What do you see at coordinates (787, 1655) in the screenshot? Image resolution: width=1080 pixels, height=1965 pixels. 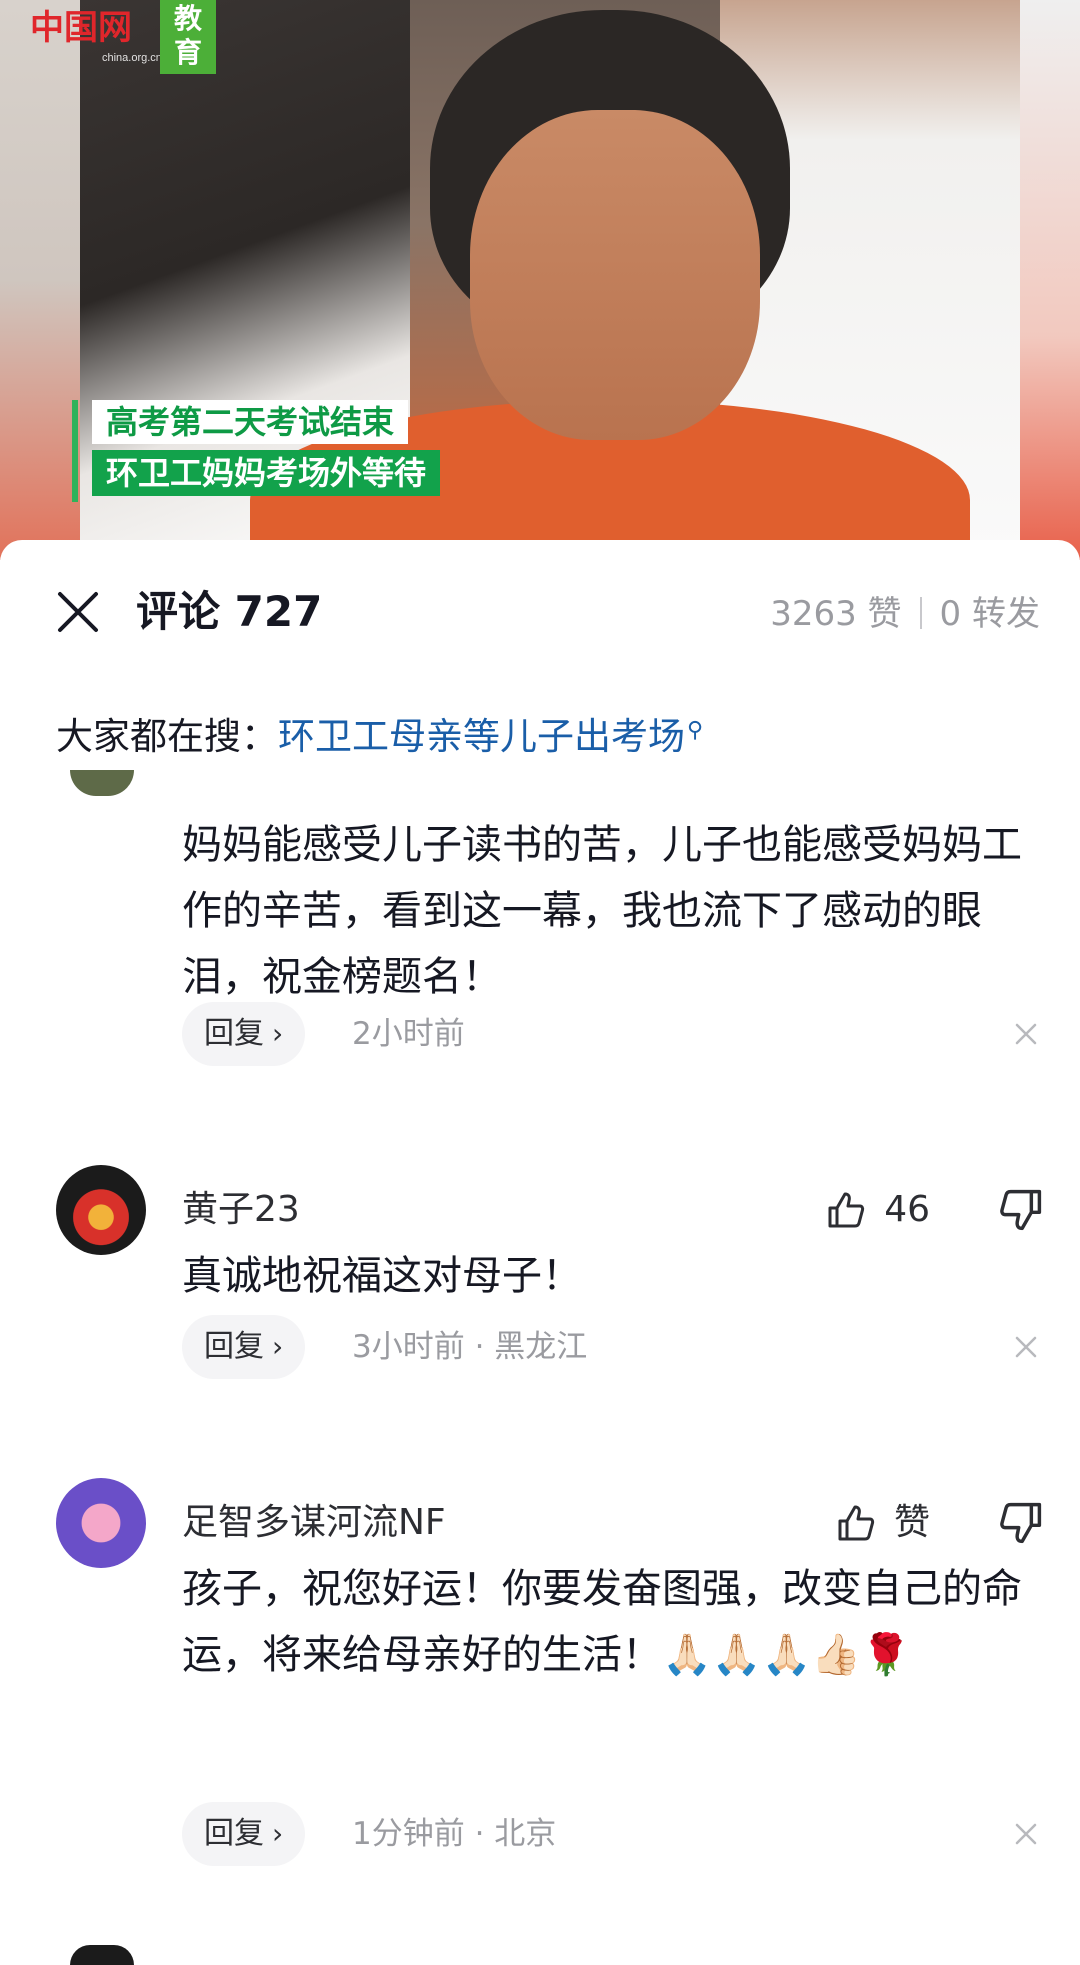 I see `emoji-group: 🙏🏻🙏🏻🙏🏻👍🏻🌹` at bounding box center [787, 1655].